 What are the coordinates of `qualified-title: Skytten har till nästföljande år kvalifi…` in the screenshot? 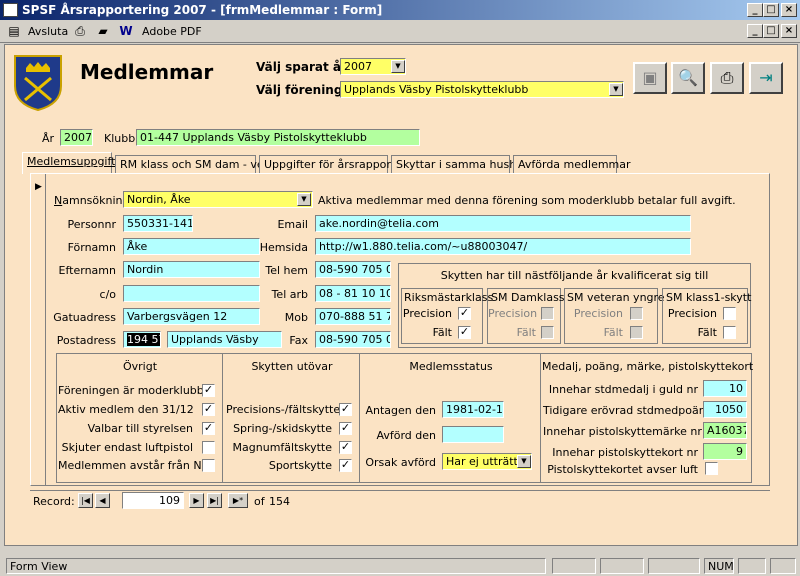 It's located at (574, 275).